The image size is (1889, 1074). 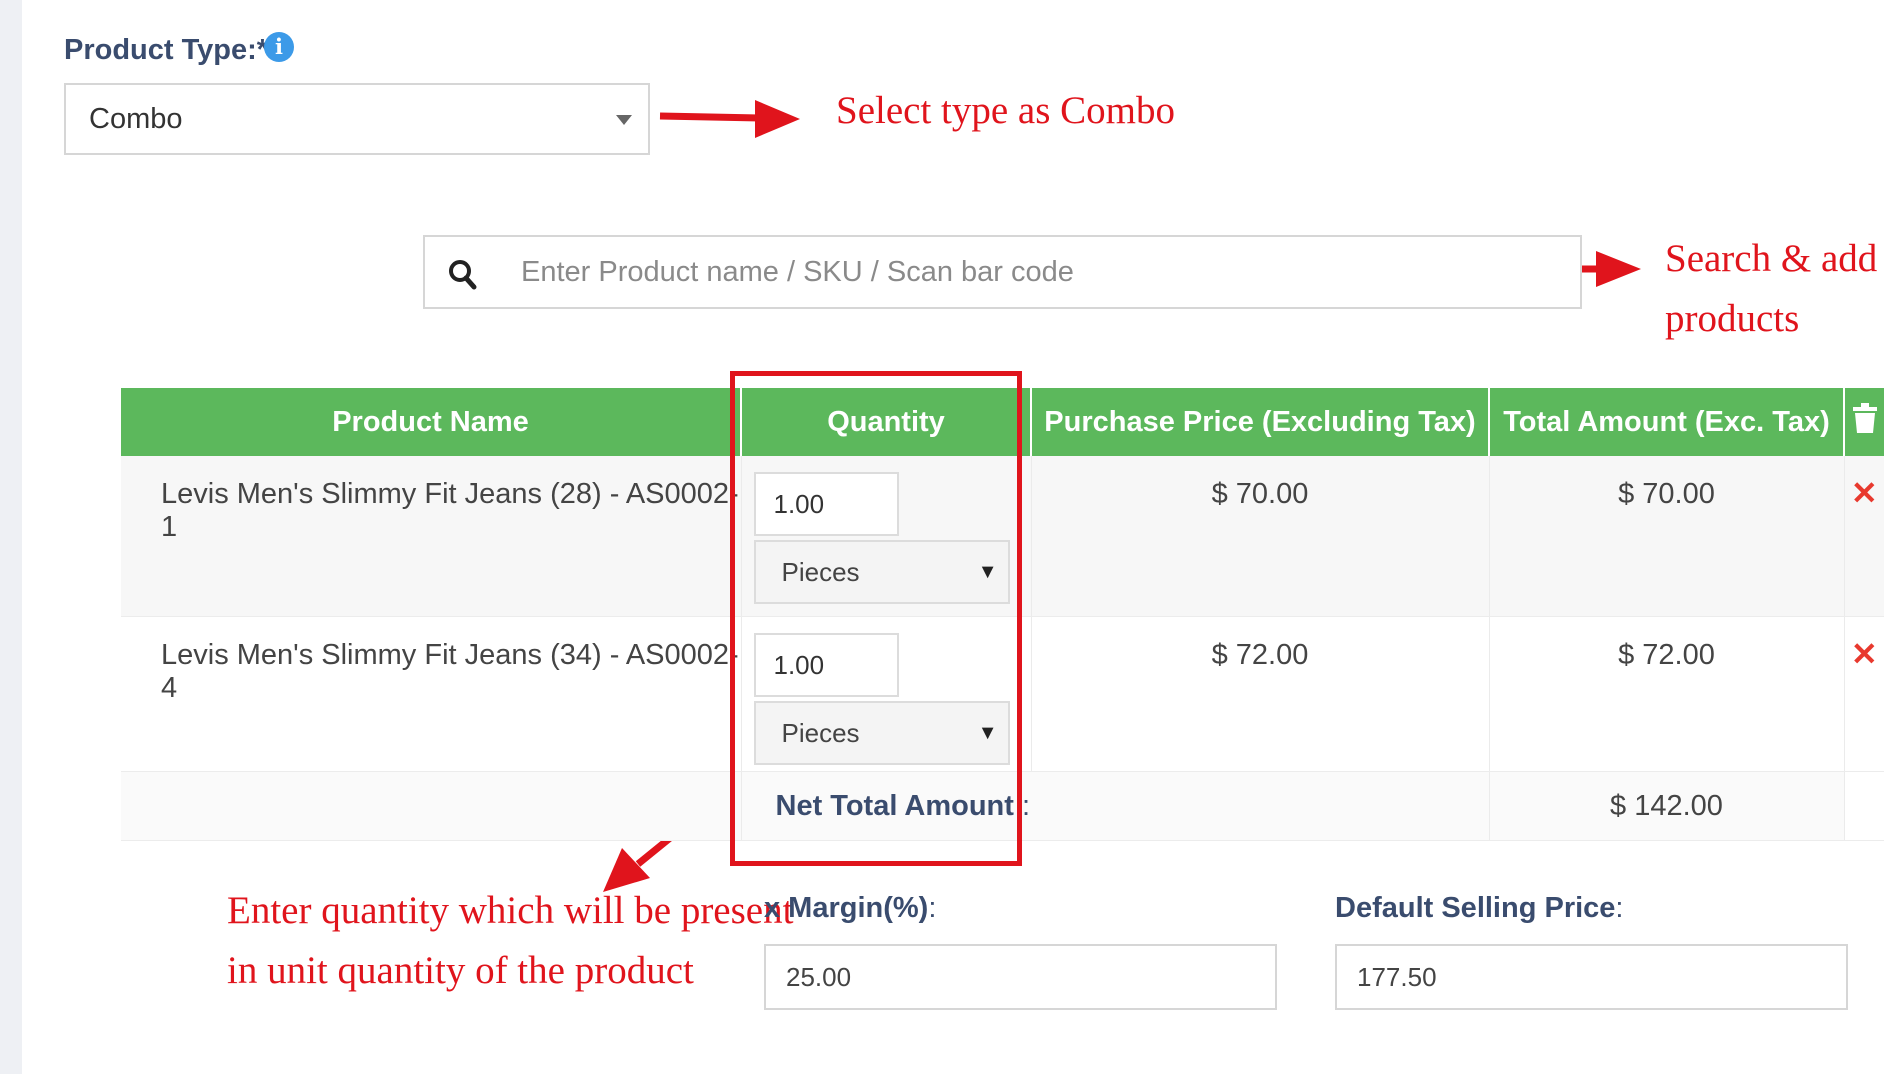 I want to click on col-header-total-amount: Total Amount (Exc. Tax), so click(x=1667, y=422).